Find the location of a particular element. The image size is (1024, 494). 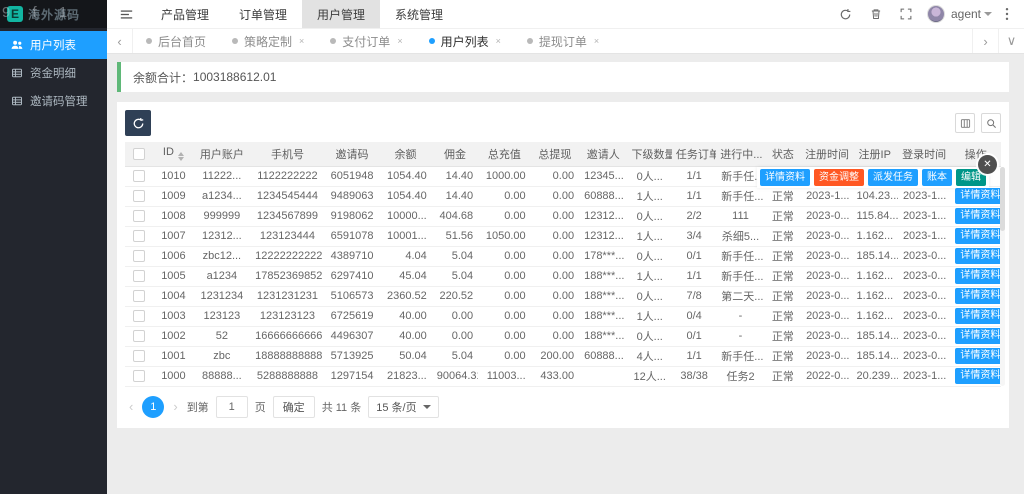

sidebar-item-invite-code: 邀请码管理 is located at coordinates (53, 101).